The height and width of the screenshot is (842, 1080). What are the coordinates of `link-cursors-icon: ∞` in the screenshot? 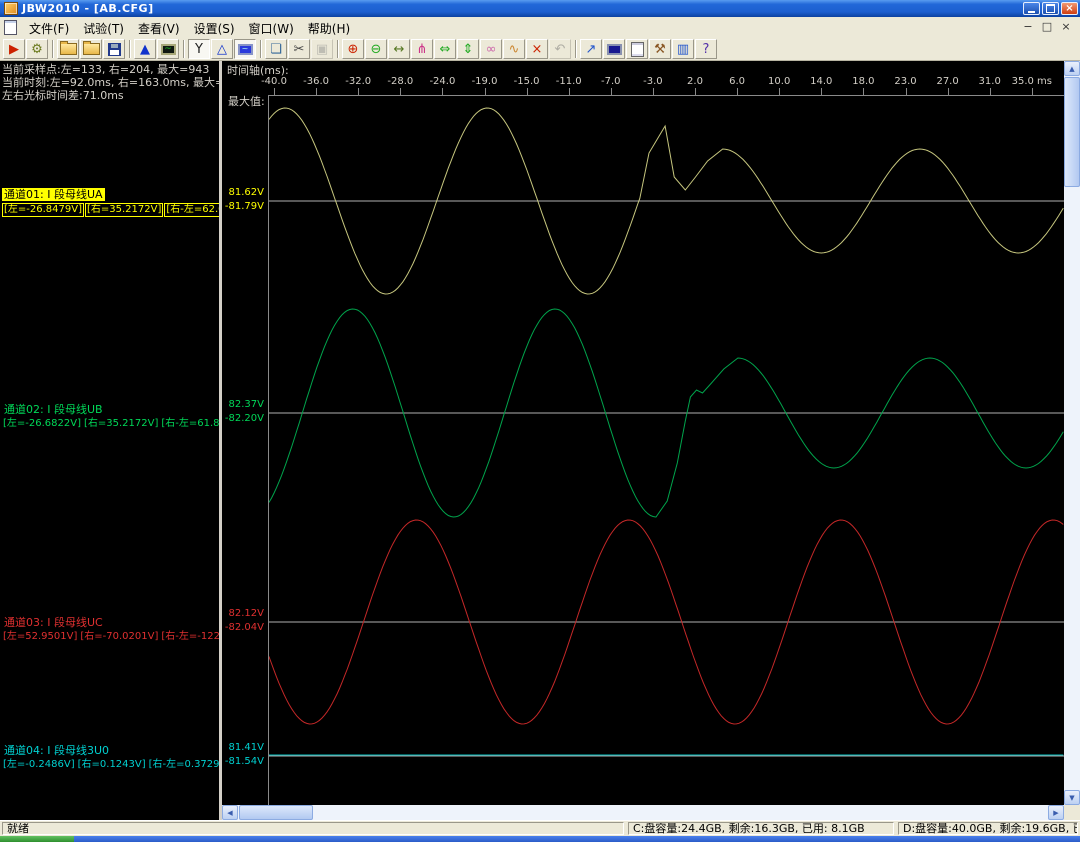 It's located at (491, 49).